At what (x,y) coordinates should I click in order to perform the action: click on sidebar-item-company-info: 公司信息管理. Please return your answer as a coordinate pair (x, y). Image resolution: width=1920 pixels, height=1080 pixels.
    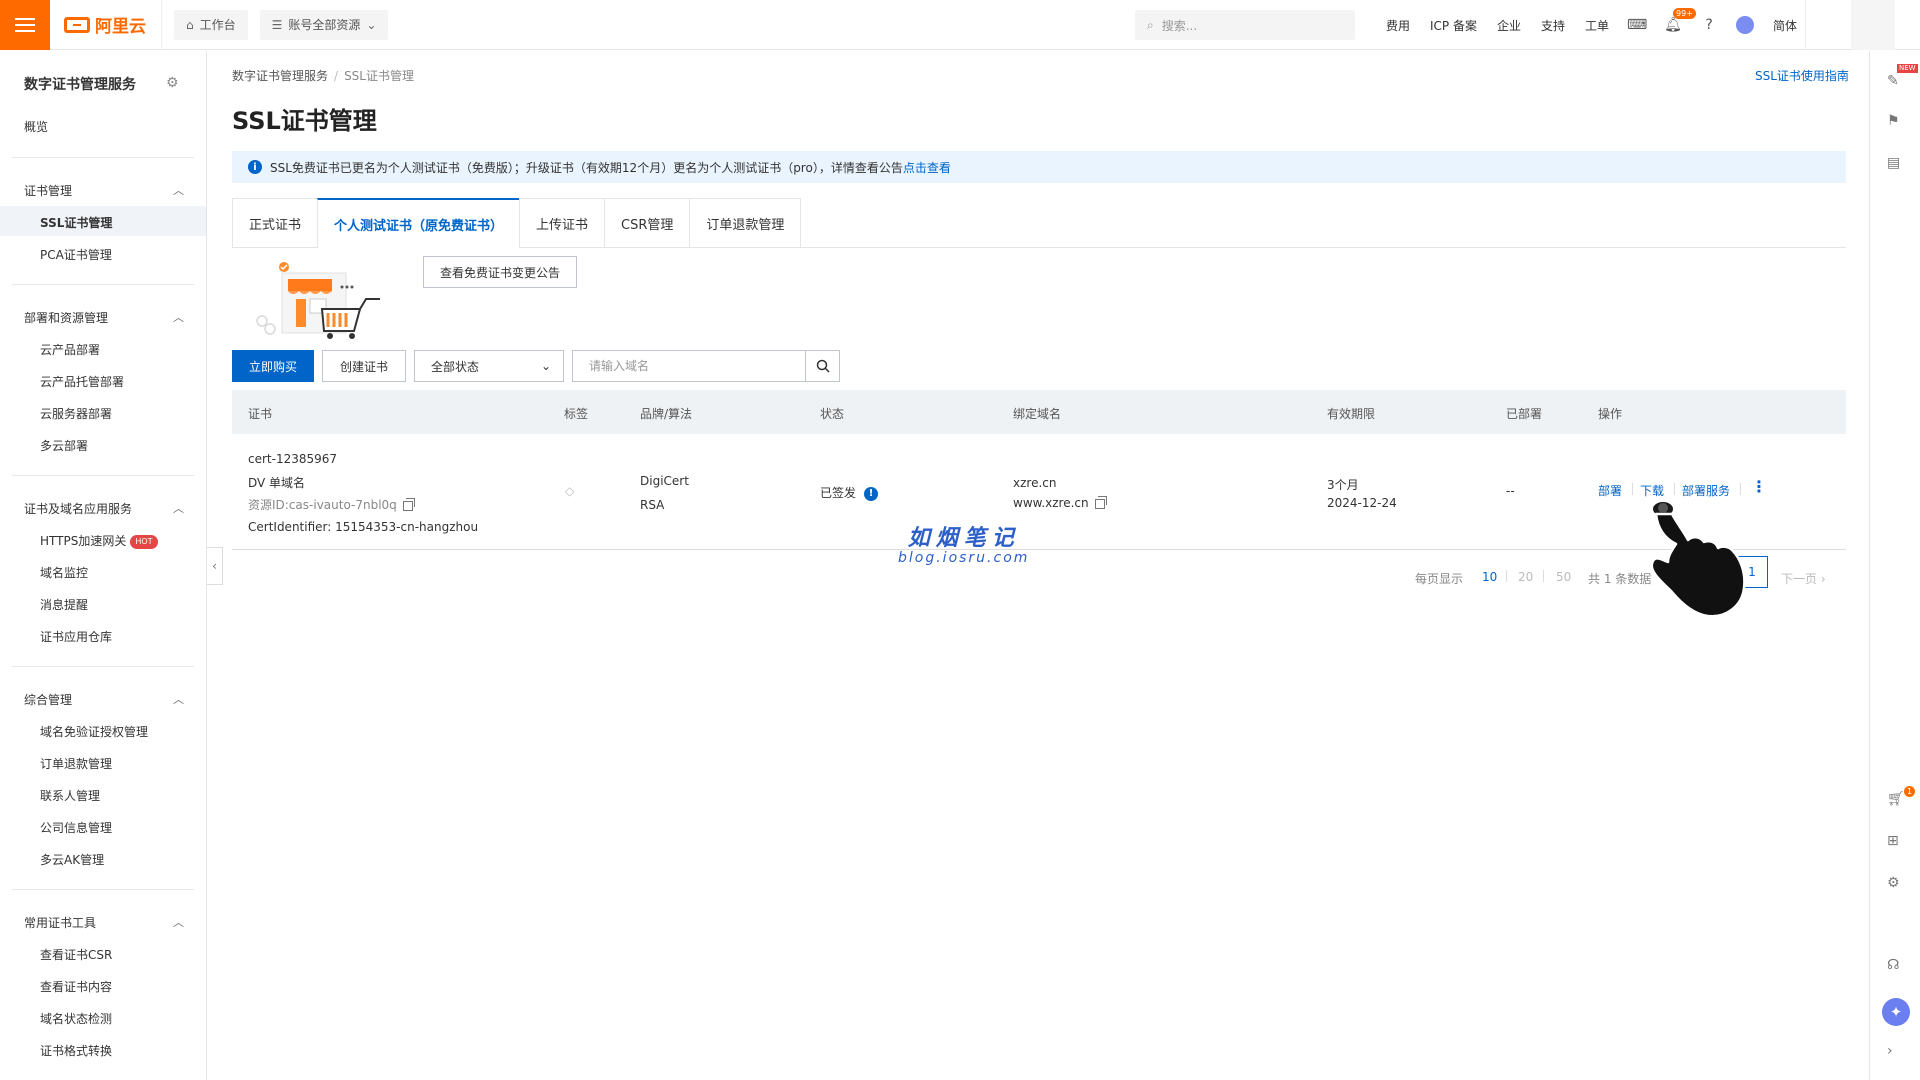
    Looking at the image, I should click on (76, 827).